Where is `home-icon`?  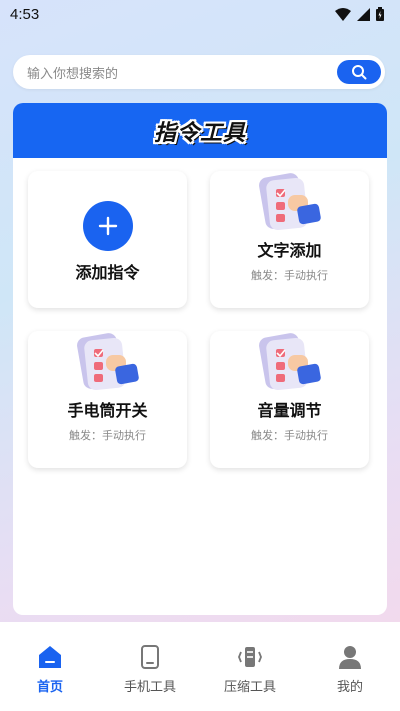 home-icon is located at coordinates (50, 657).